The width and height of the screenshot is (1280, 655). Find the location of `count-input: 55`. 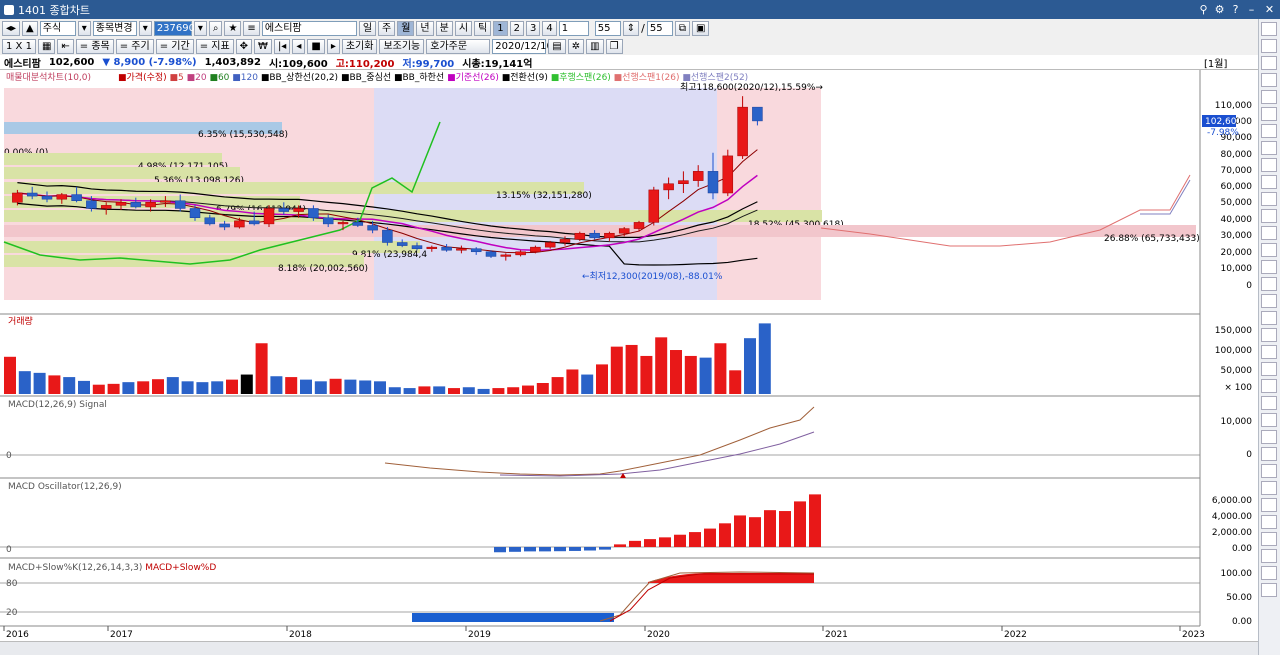

count-input: 55 is located at coordinates (607, 28).